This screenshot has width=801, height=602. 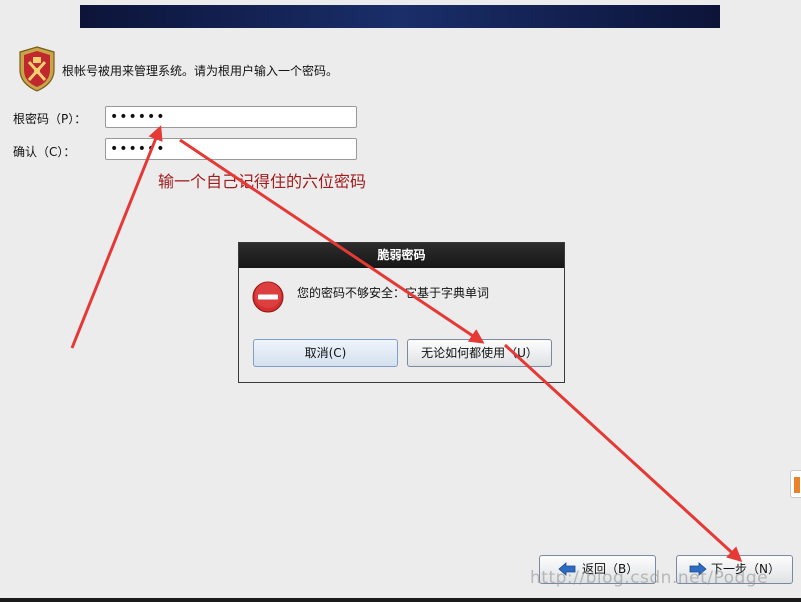 What do you see at coordinates (268, 297) in the screenshot?
I see `stop-icon` at bounding box center [268, 297].